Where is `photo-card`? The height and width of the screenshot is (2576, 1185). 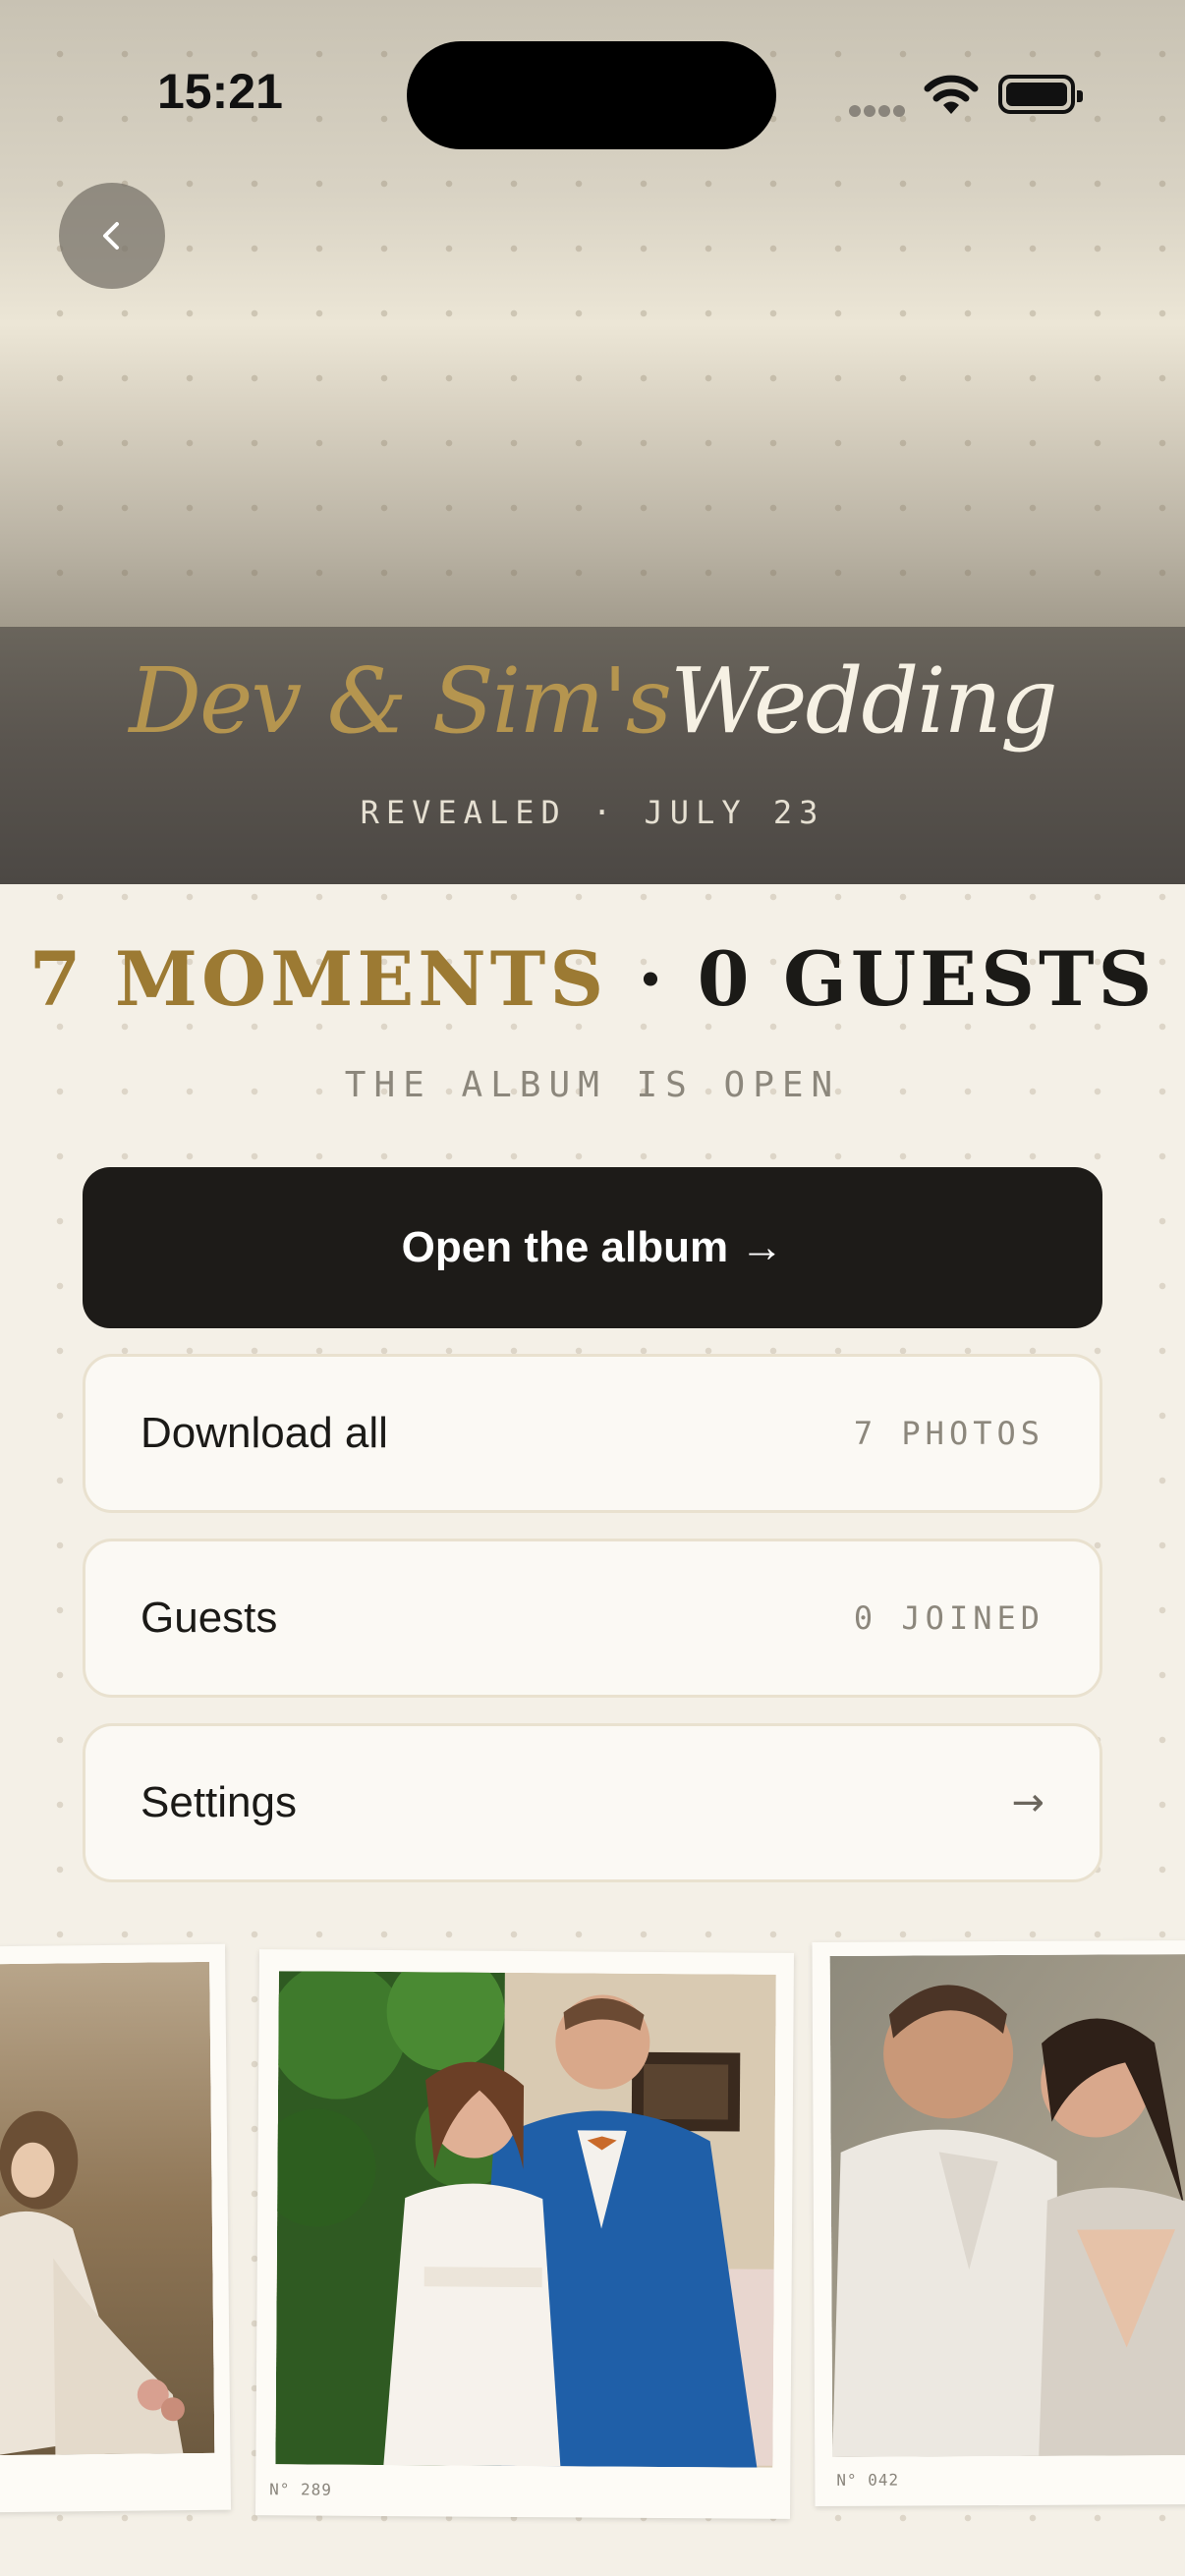
photo-card is located at coordinates (116, 2228).